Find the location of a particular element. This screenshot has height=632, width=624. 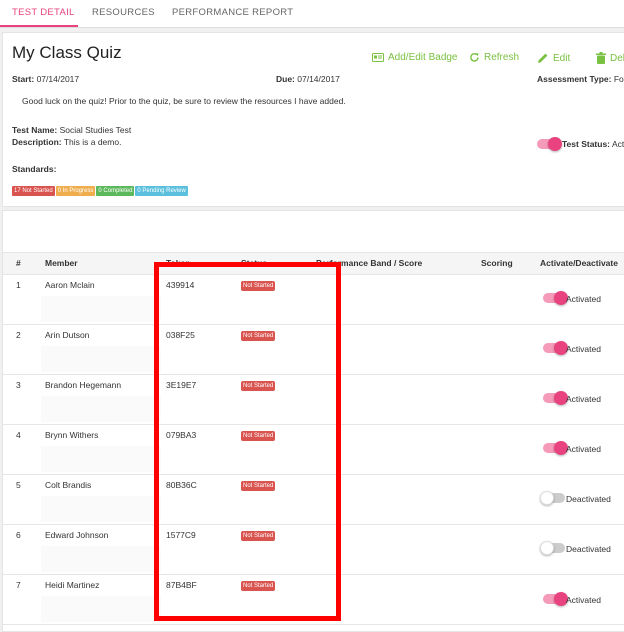

row-number: 4 is located at coordinates (18, 435).